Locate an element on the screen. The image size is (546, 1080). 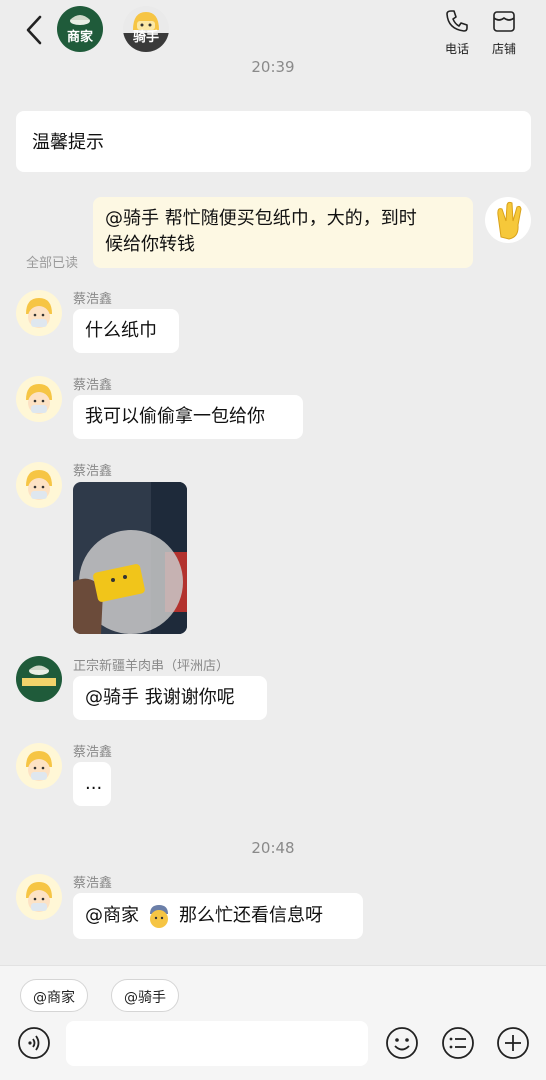
tissue-pack-photo-icon is located at coordinates (130, 558).